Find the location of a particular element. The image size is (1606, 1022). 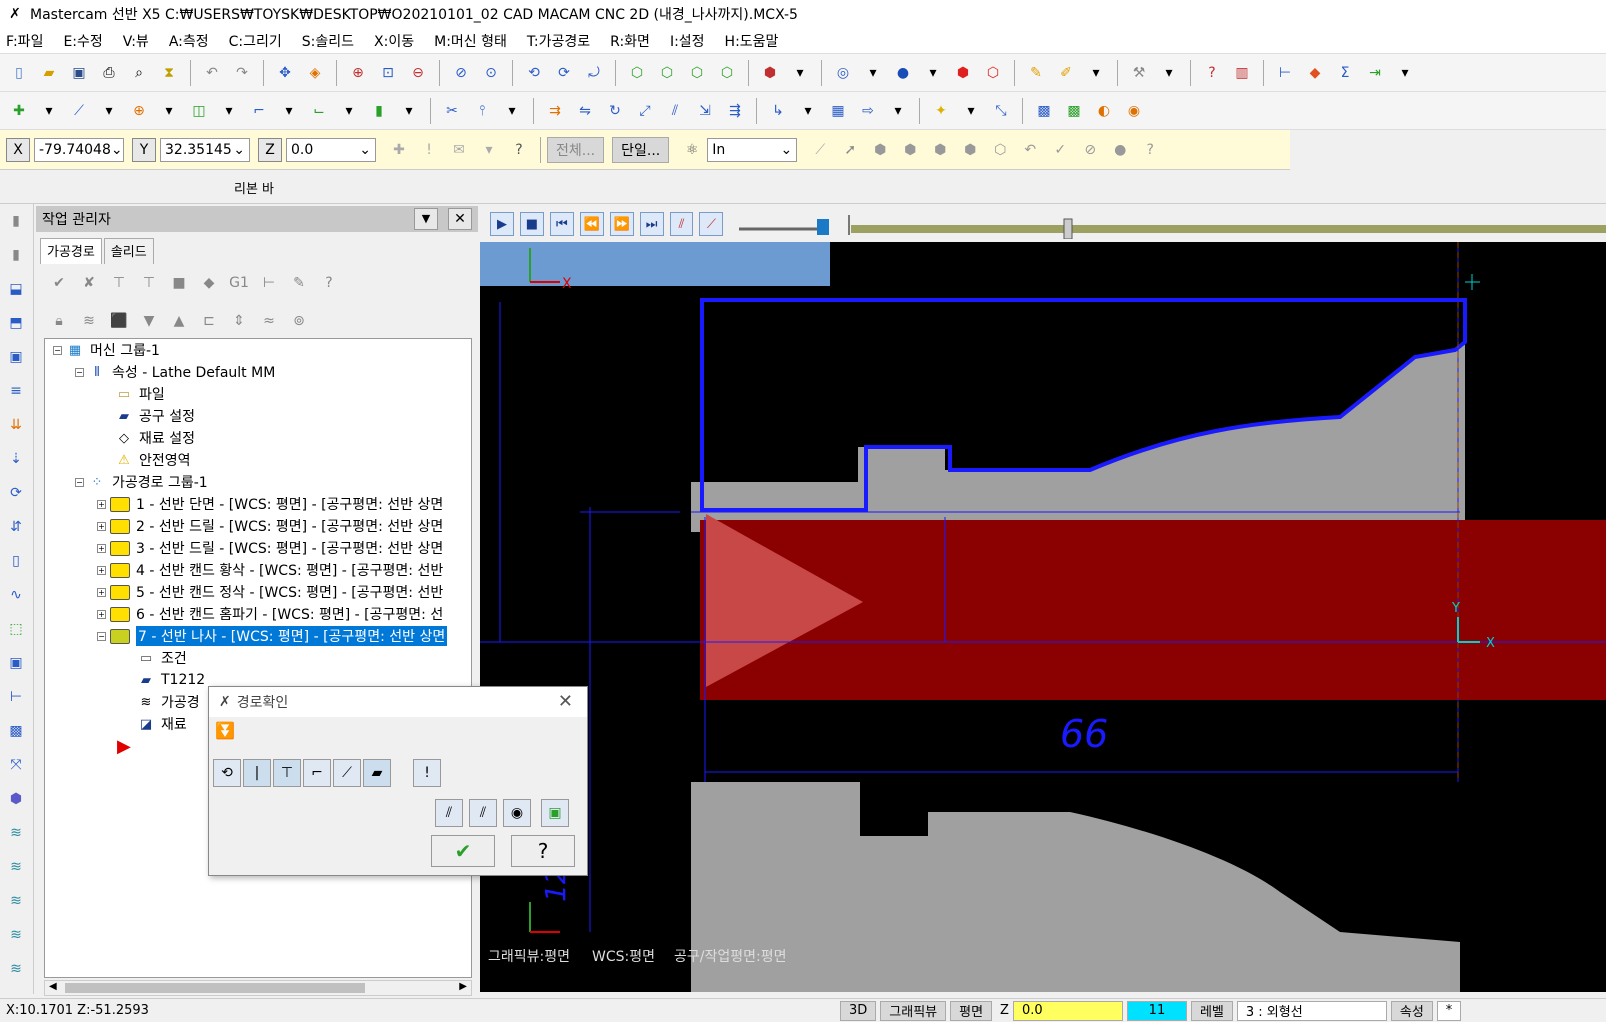

tree-tool: ▰ T1212 is located at coordinates (171, 680).